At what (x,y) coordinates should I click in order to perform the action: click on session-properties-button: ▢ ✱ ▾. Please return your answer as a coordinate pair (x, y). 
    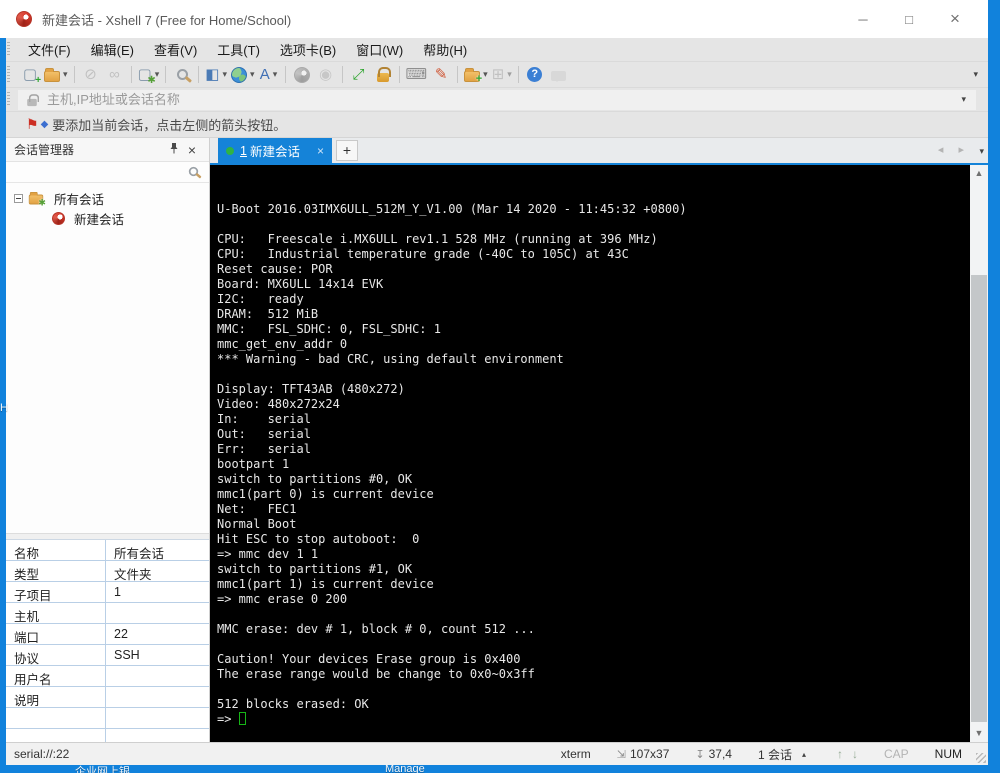
    Looking at the image, I should click on (149, 75).